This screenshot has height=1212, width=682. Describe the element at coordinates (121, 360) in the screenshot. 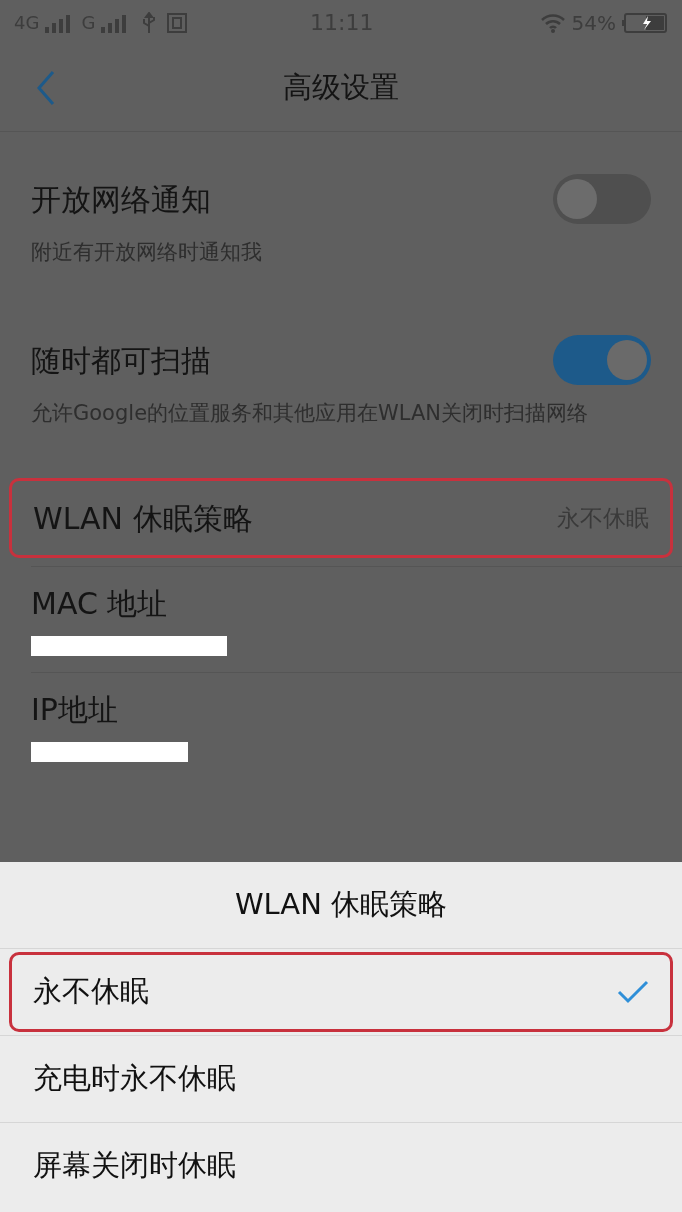

I see `setting-label: 随时都可扫描` at that location.